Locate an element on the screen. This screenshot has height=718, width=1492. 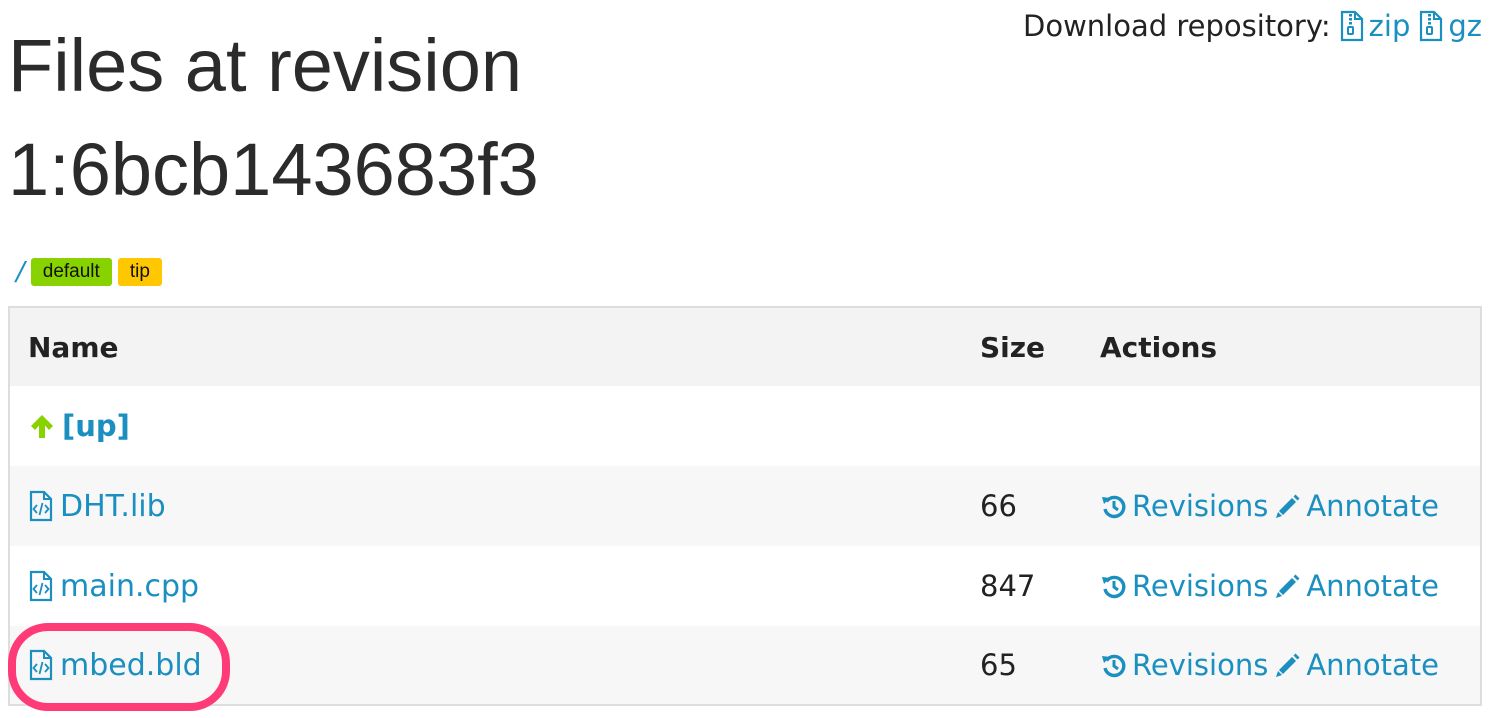
arrow-up-icon is located at coordinates (42, 426).